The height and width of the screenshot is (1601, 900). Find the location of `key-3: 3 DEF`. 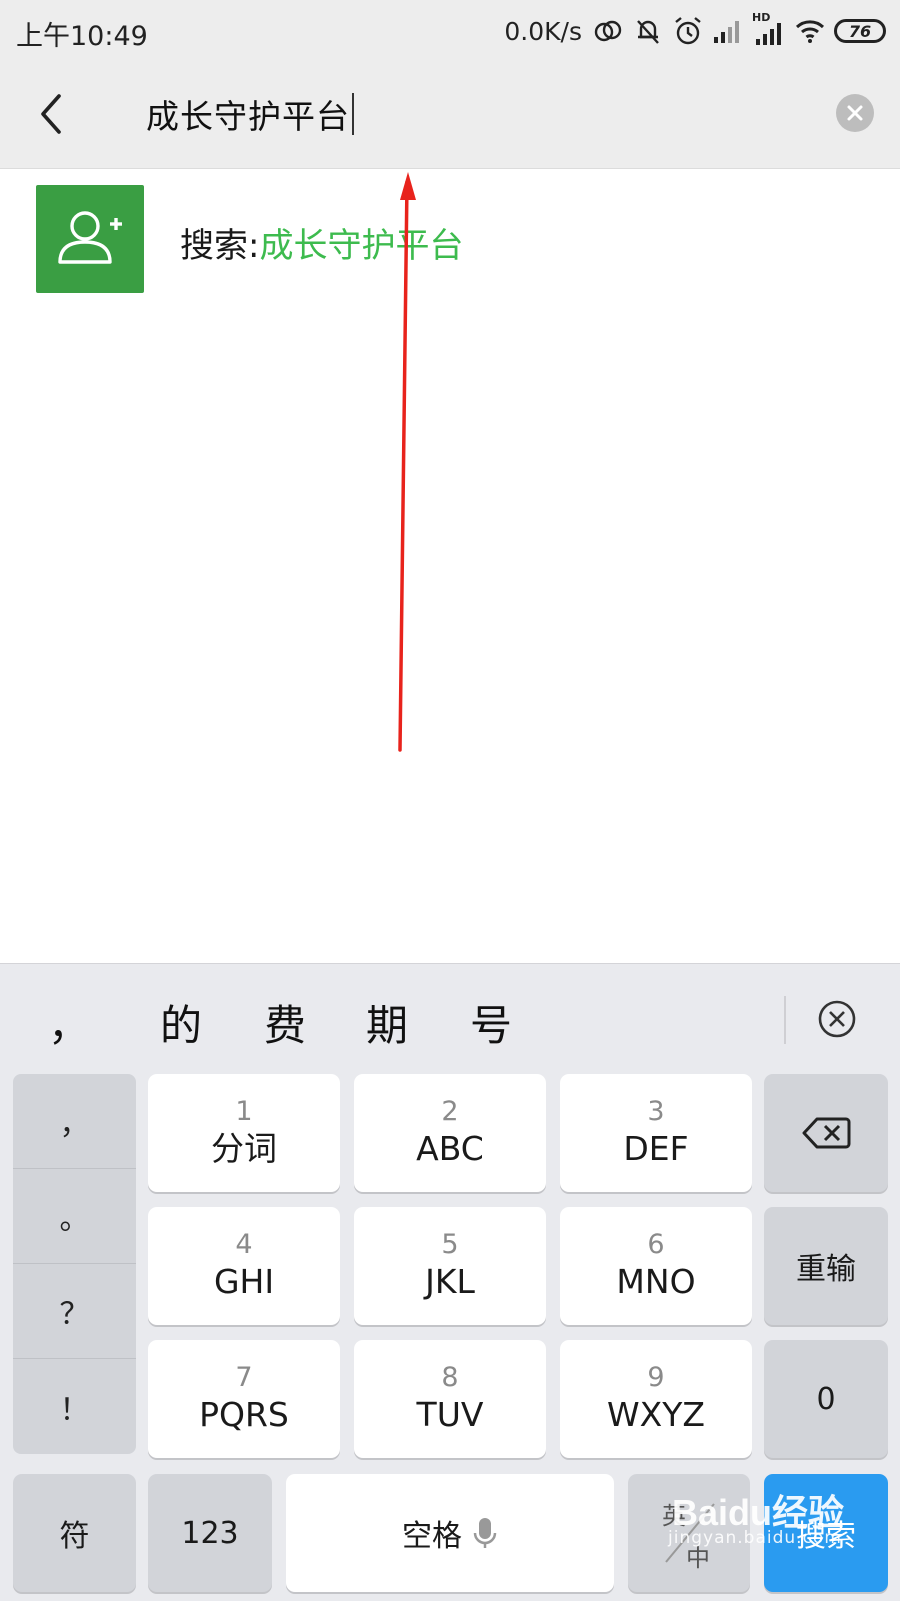

key-3: 3 DEF is located at coordinates (656, 1133).